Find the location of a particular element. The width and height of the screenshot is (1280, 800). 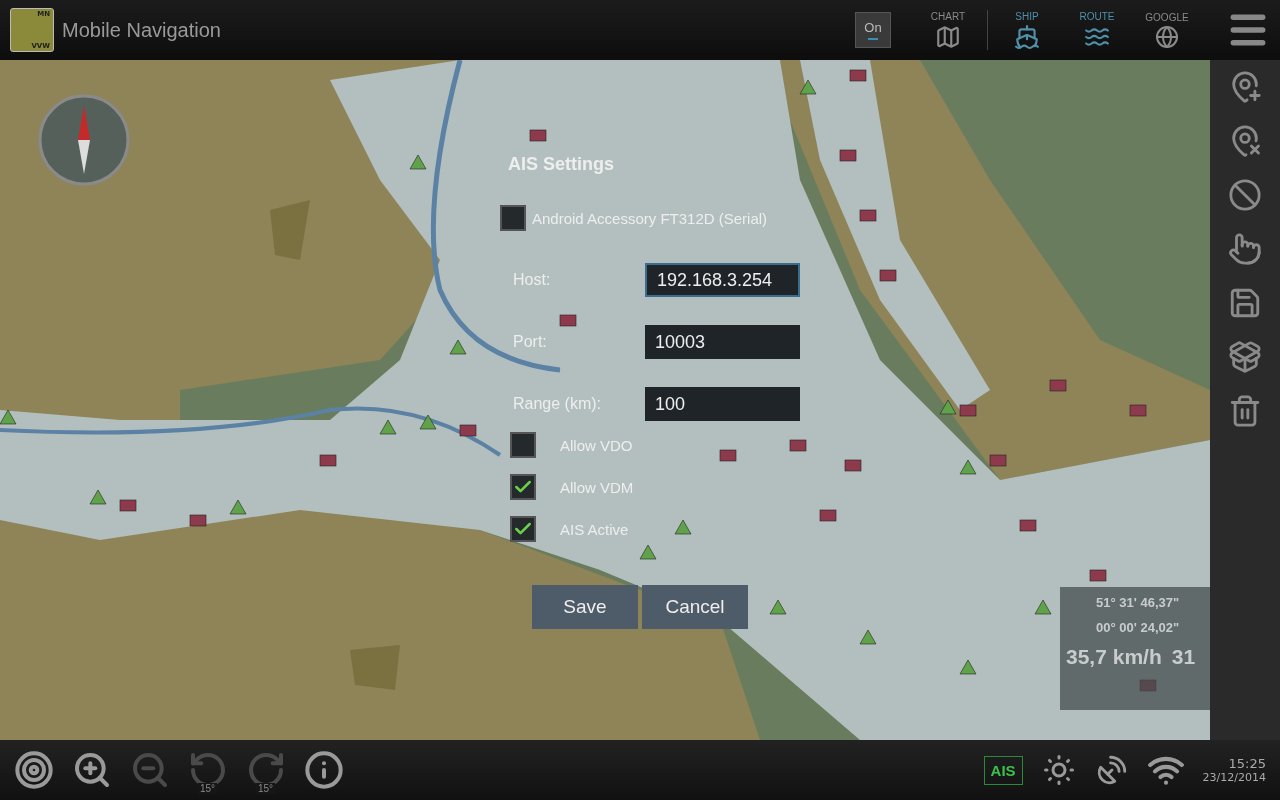

input-field: 100 is located at coordinates (722, 404).